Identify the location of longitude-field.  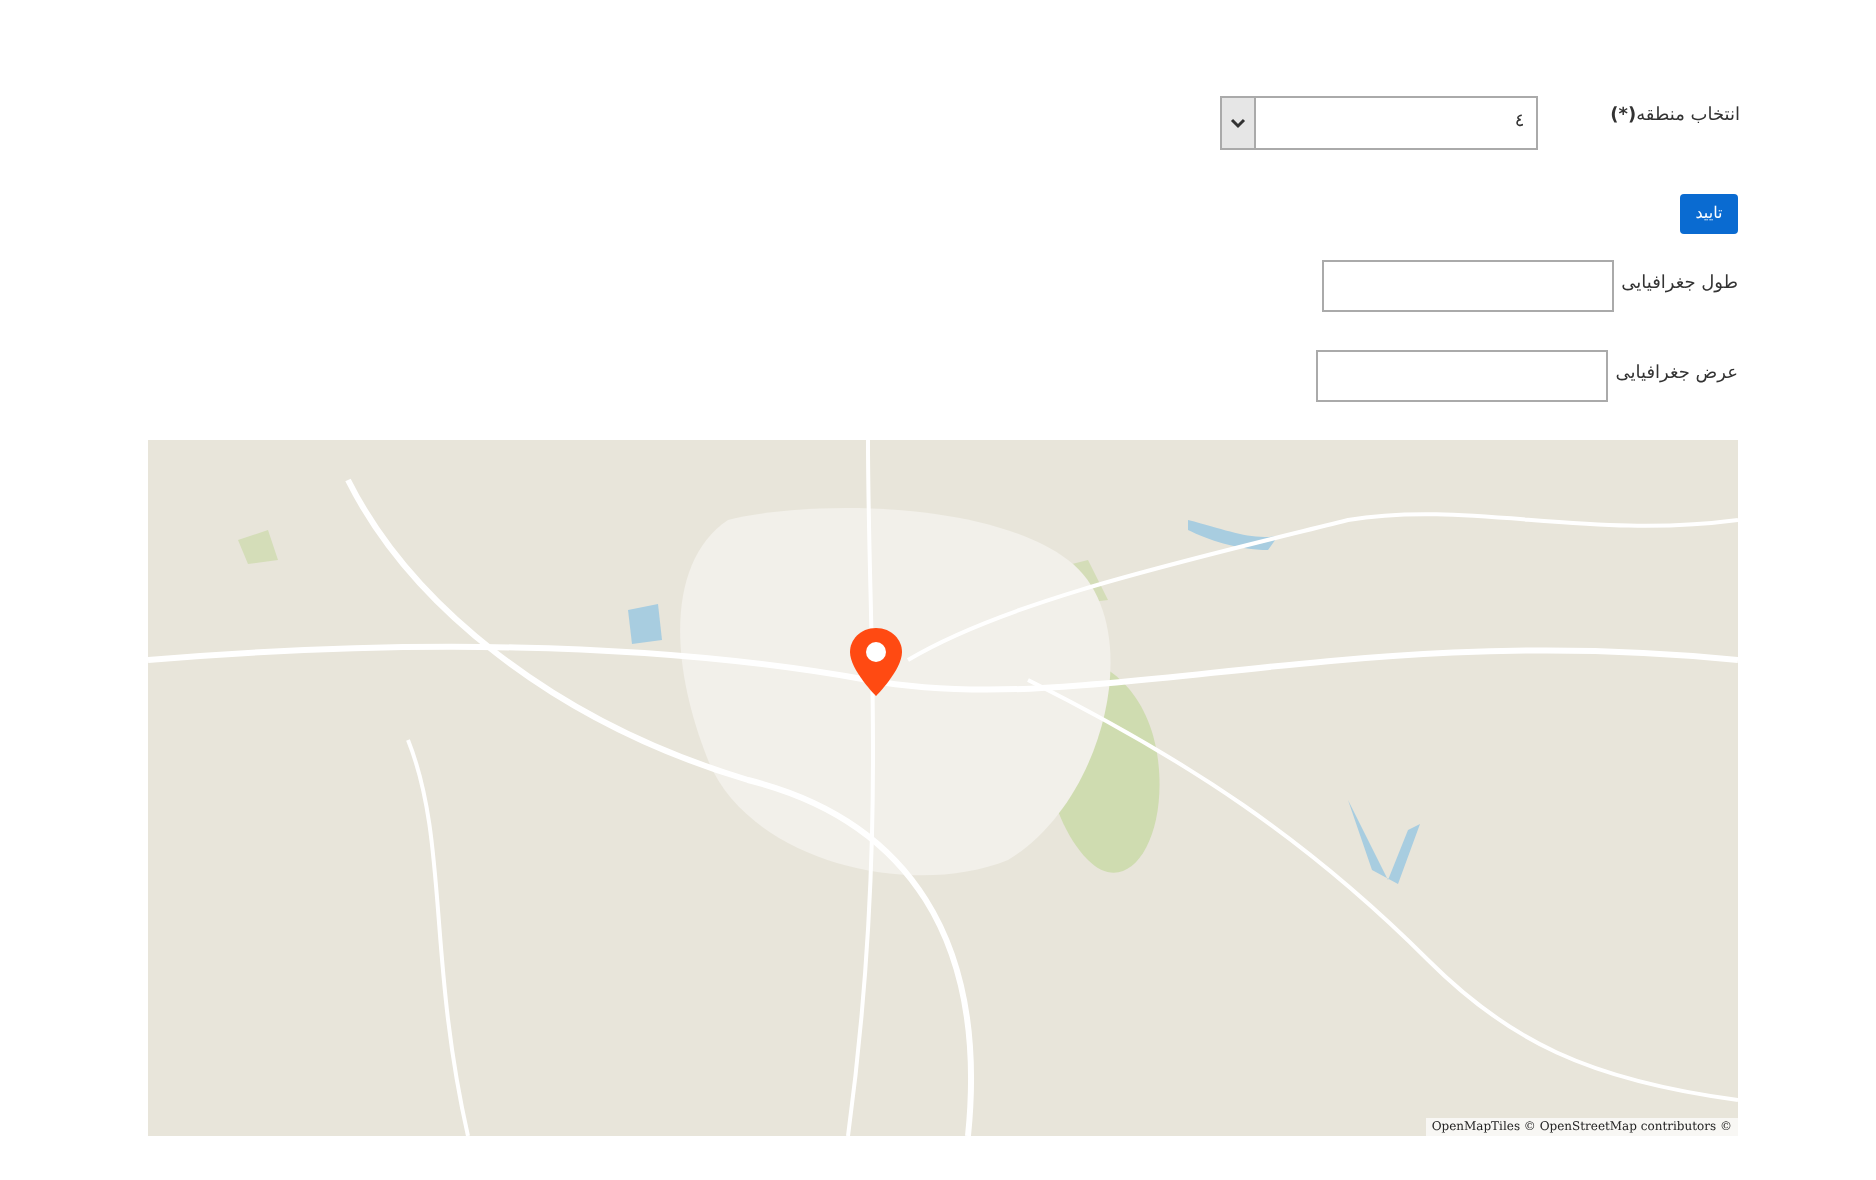
(1467, 286).